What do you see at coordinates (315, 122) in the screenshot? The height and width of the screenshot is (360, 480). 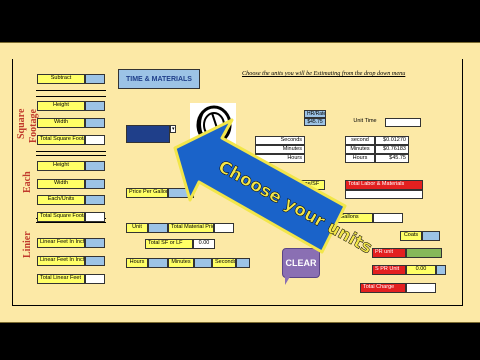 I see `hr-rate-value: $45.75` at bounding box center [315, 122].